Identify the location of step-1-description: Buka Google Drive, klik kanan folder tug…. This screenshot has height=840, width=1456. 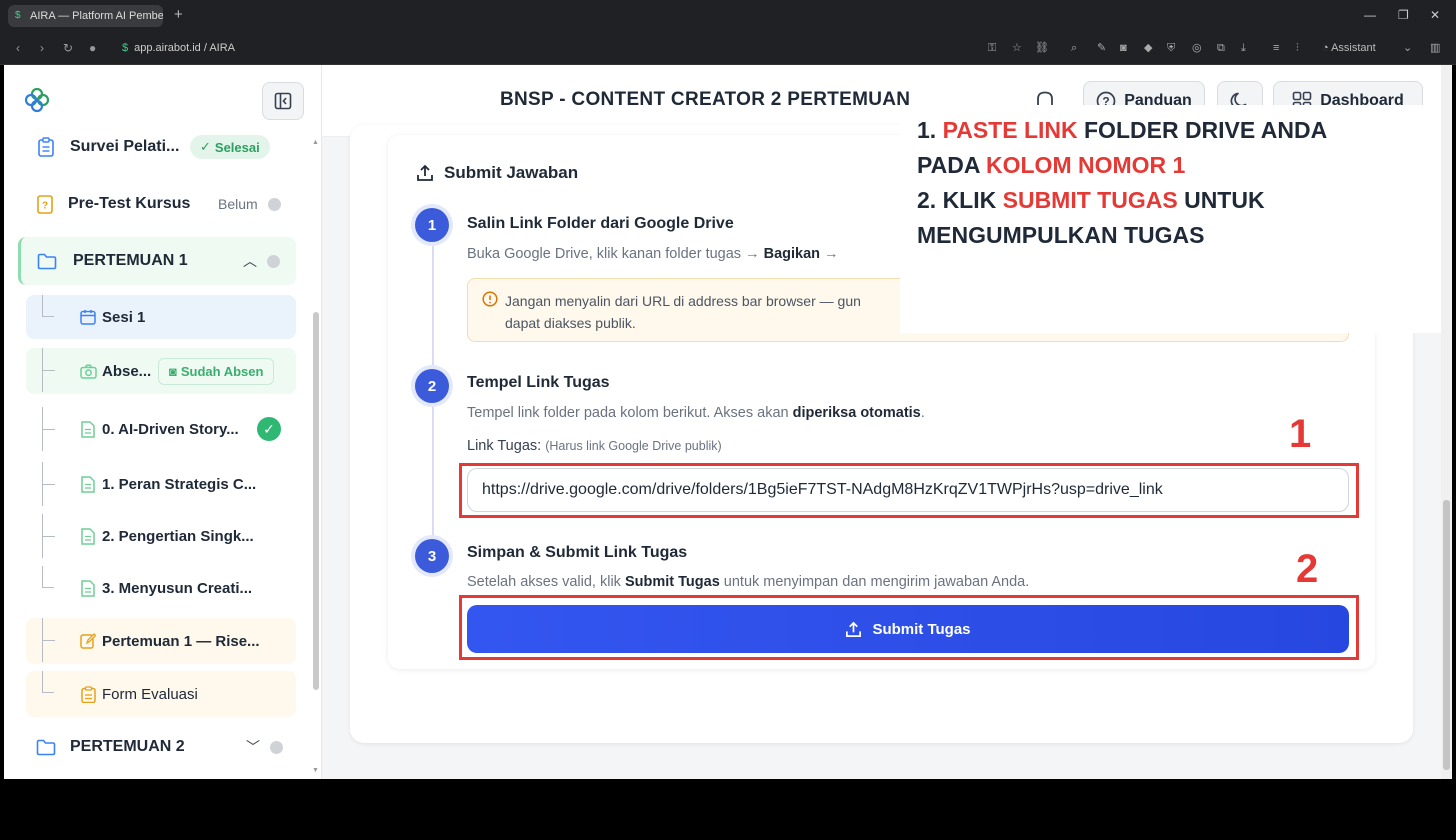
(653, 254).